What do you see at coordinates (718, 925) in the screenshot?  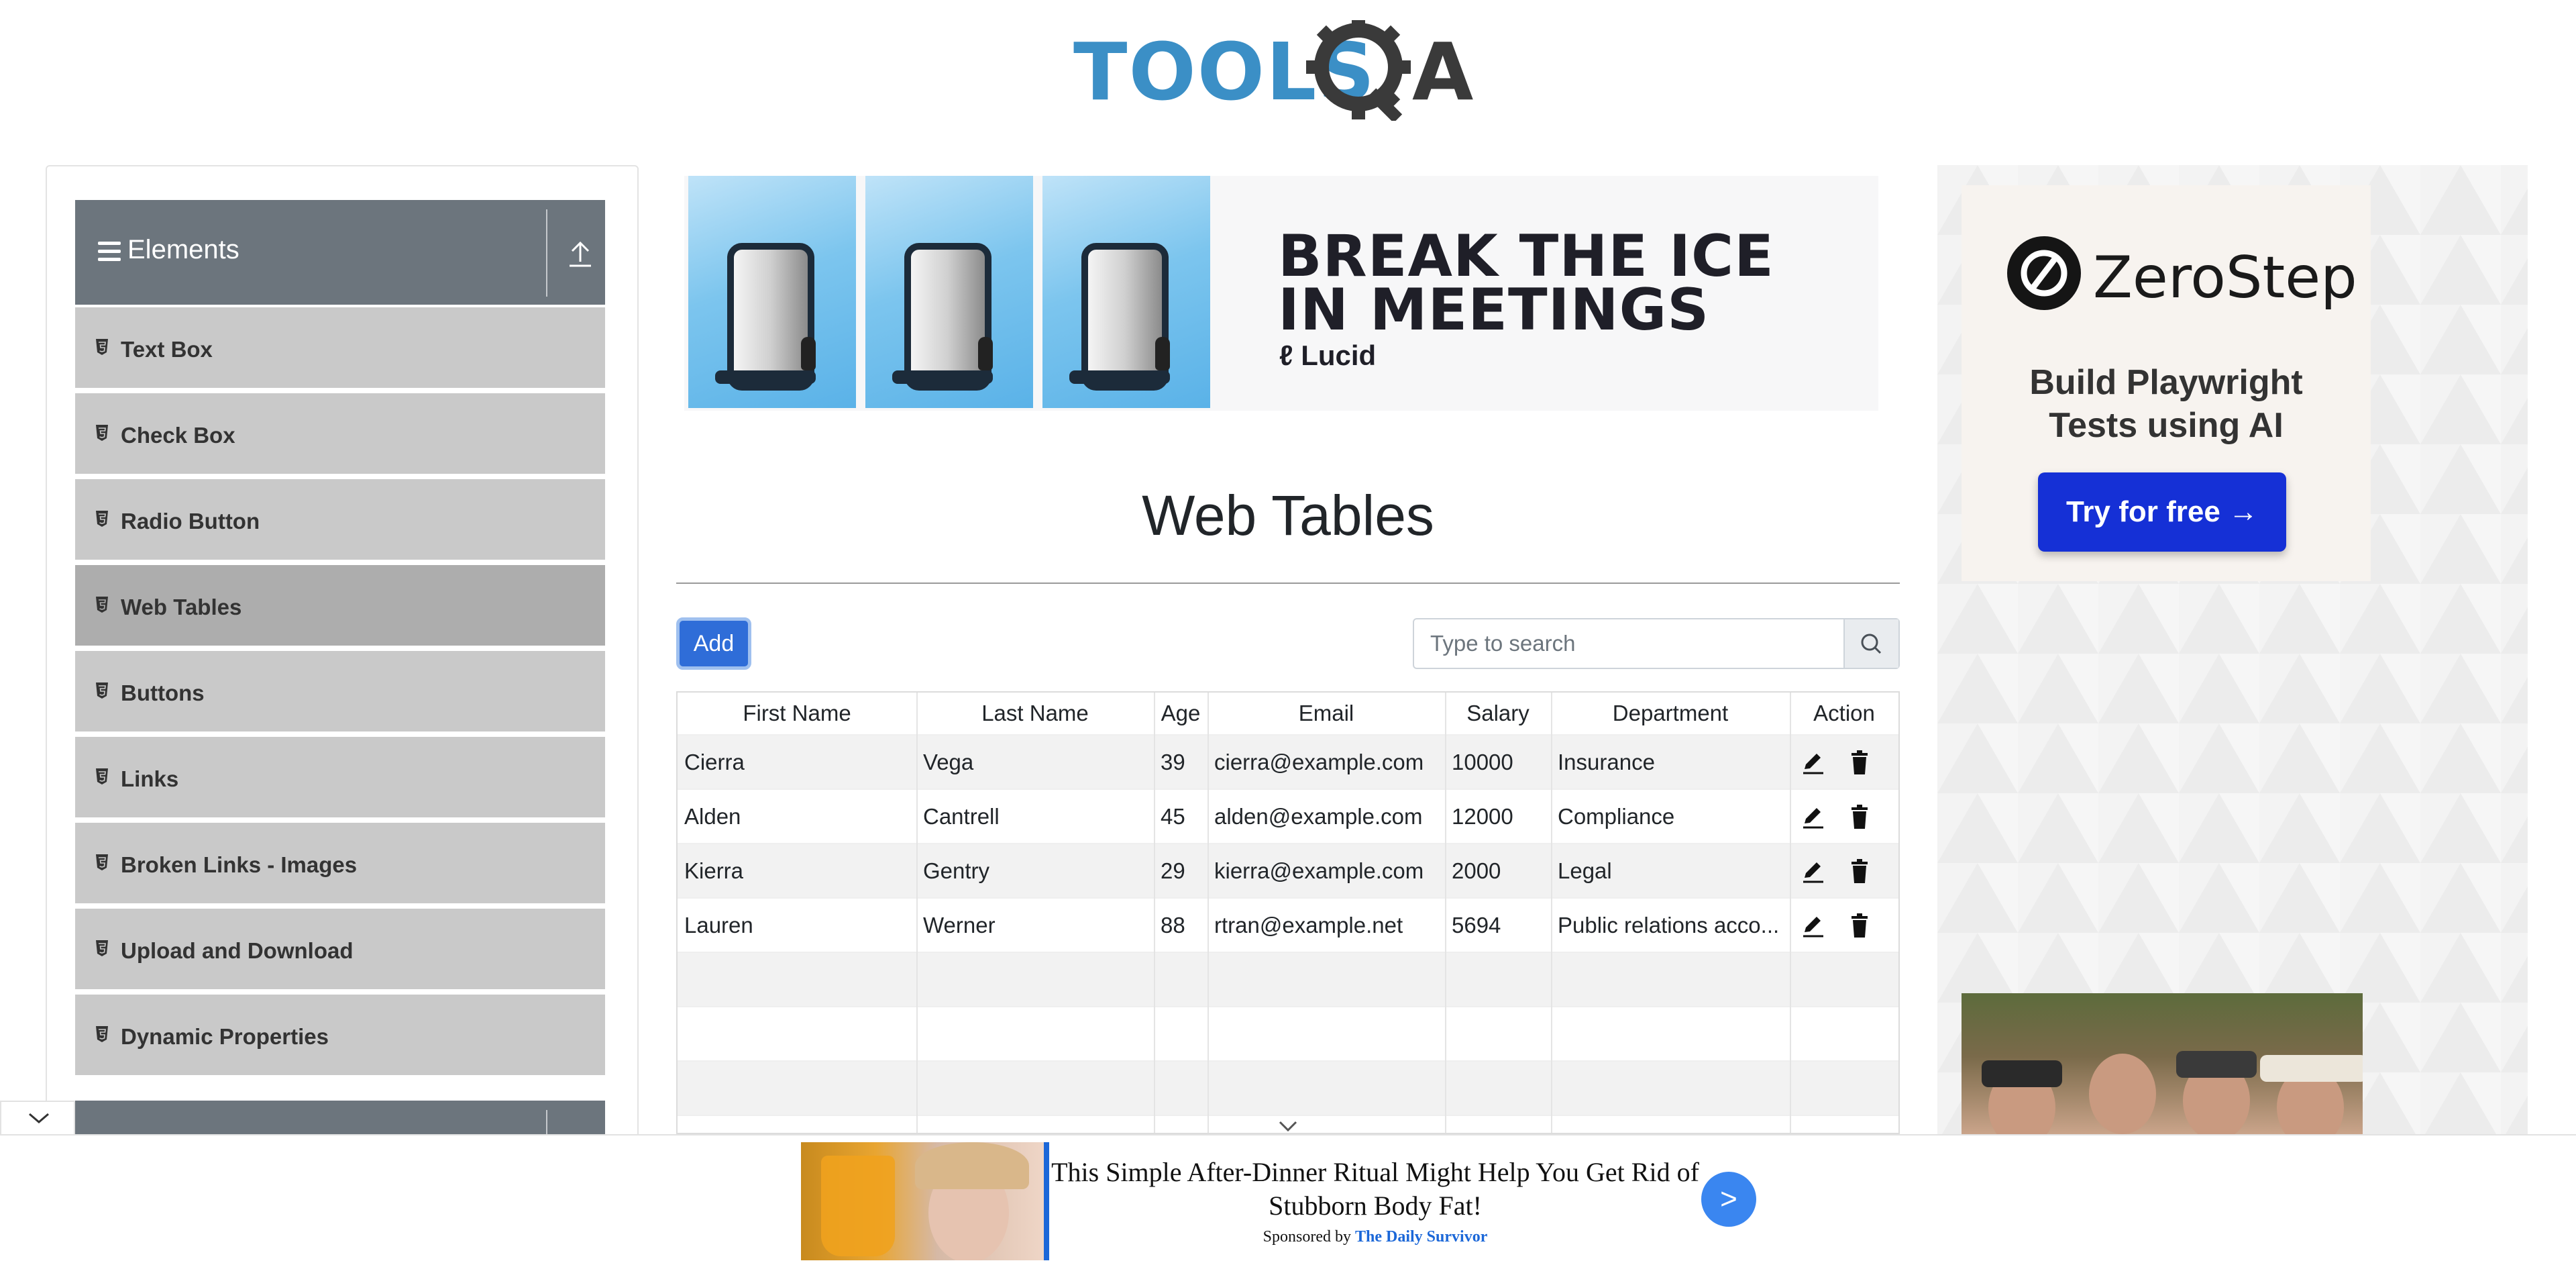 I see `cell-first-name: Lauren` at bounding box center [718, 925].